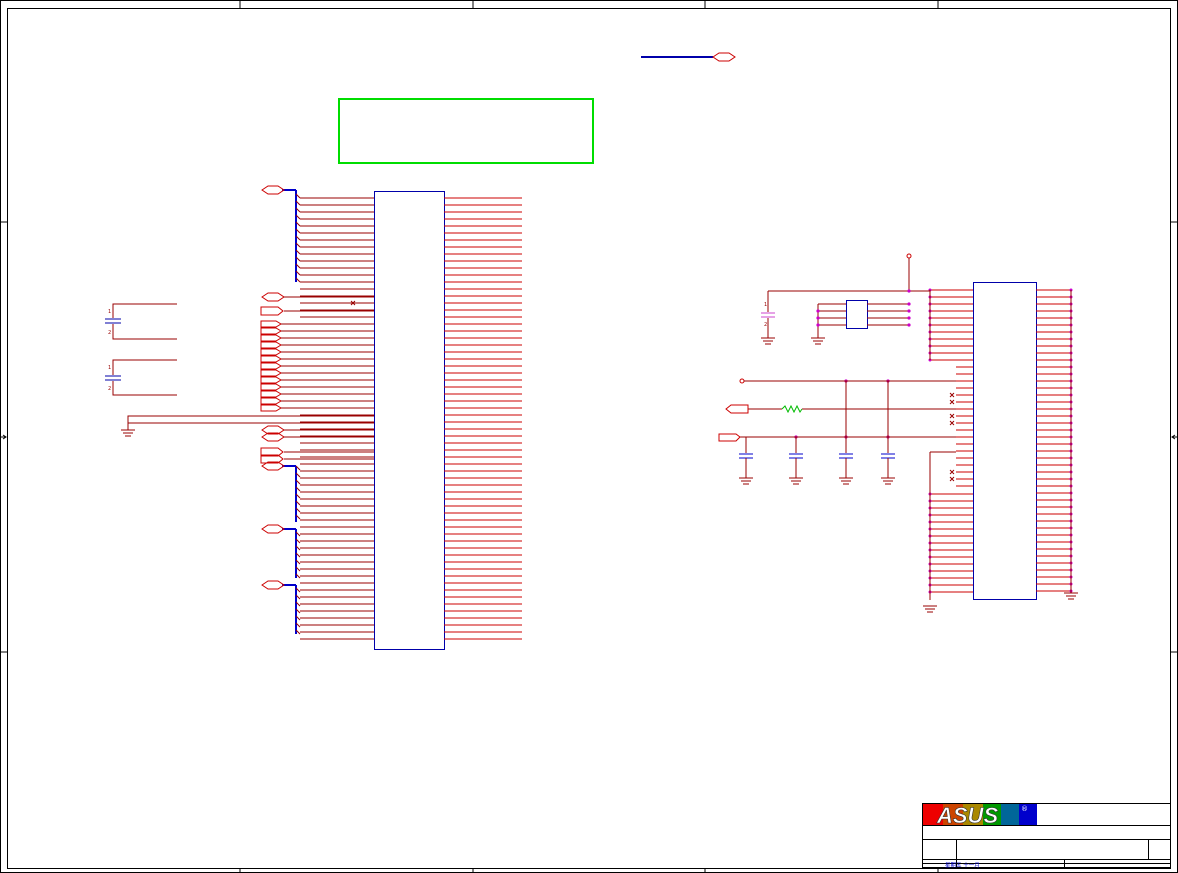 The image size is (1178, 873). I want to click on resistor-network, so click(861, 317).